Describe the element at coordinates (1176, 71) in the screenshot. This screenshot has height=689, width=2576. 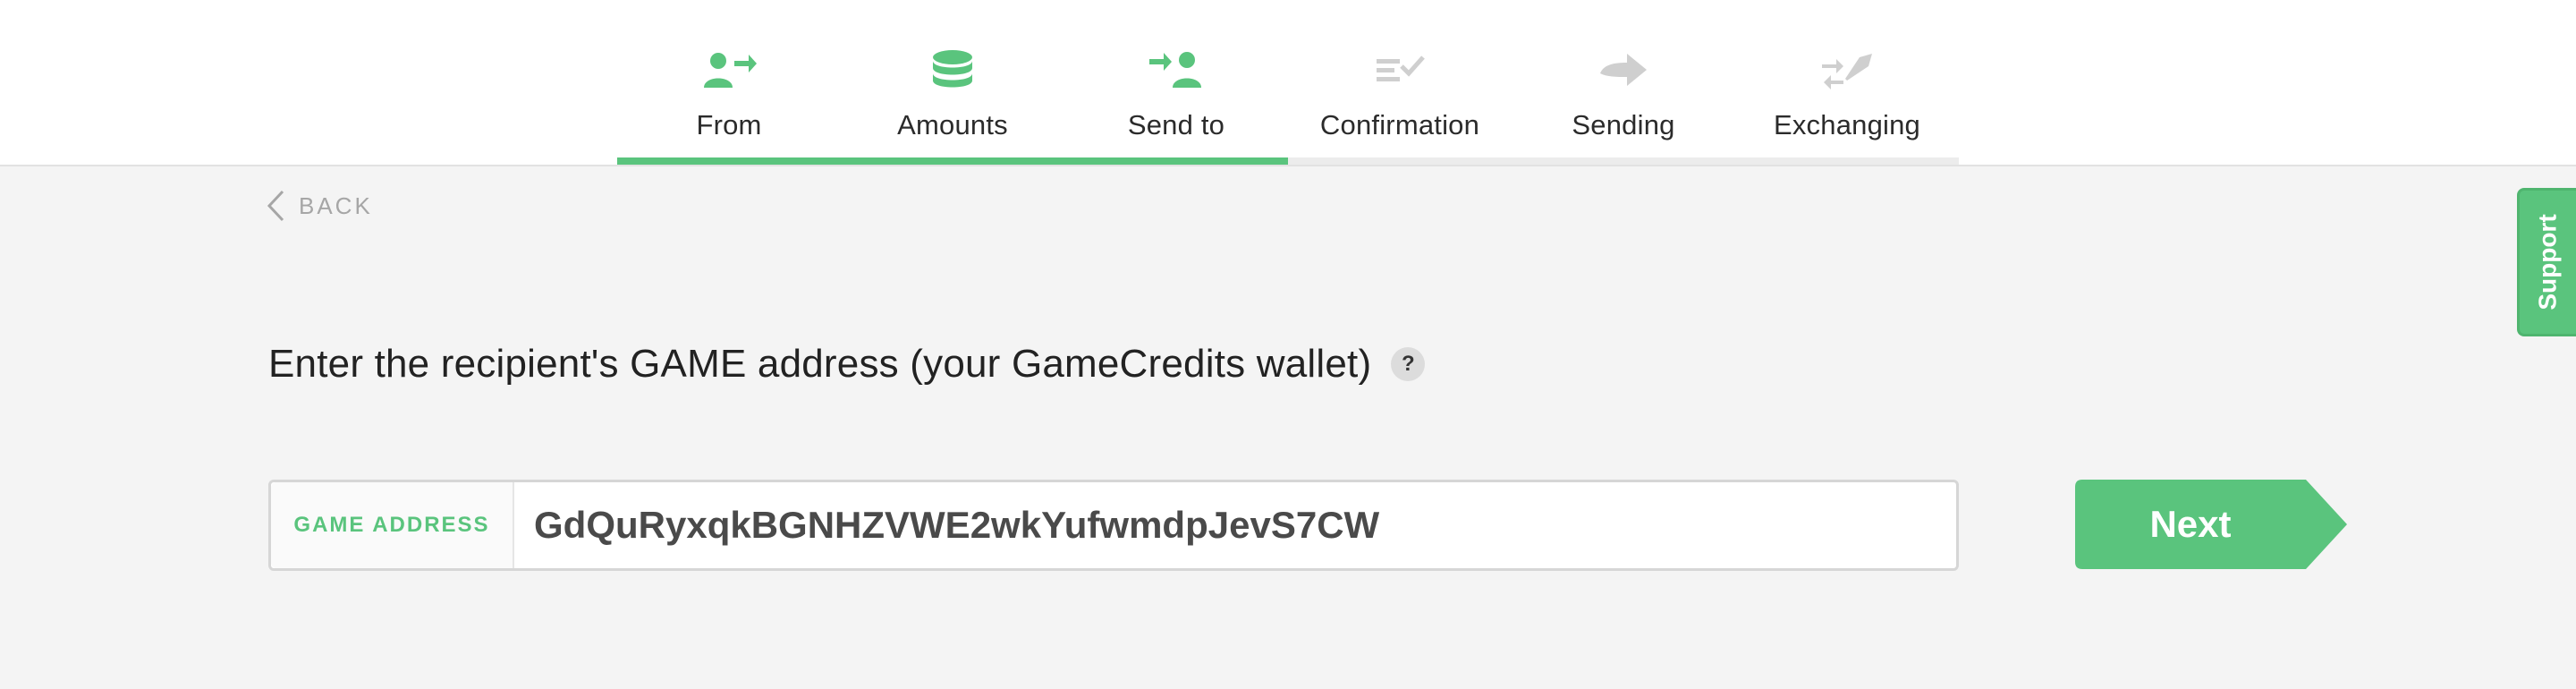
I see `send-to-user-icon` at that location.